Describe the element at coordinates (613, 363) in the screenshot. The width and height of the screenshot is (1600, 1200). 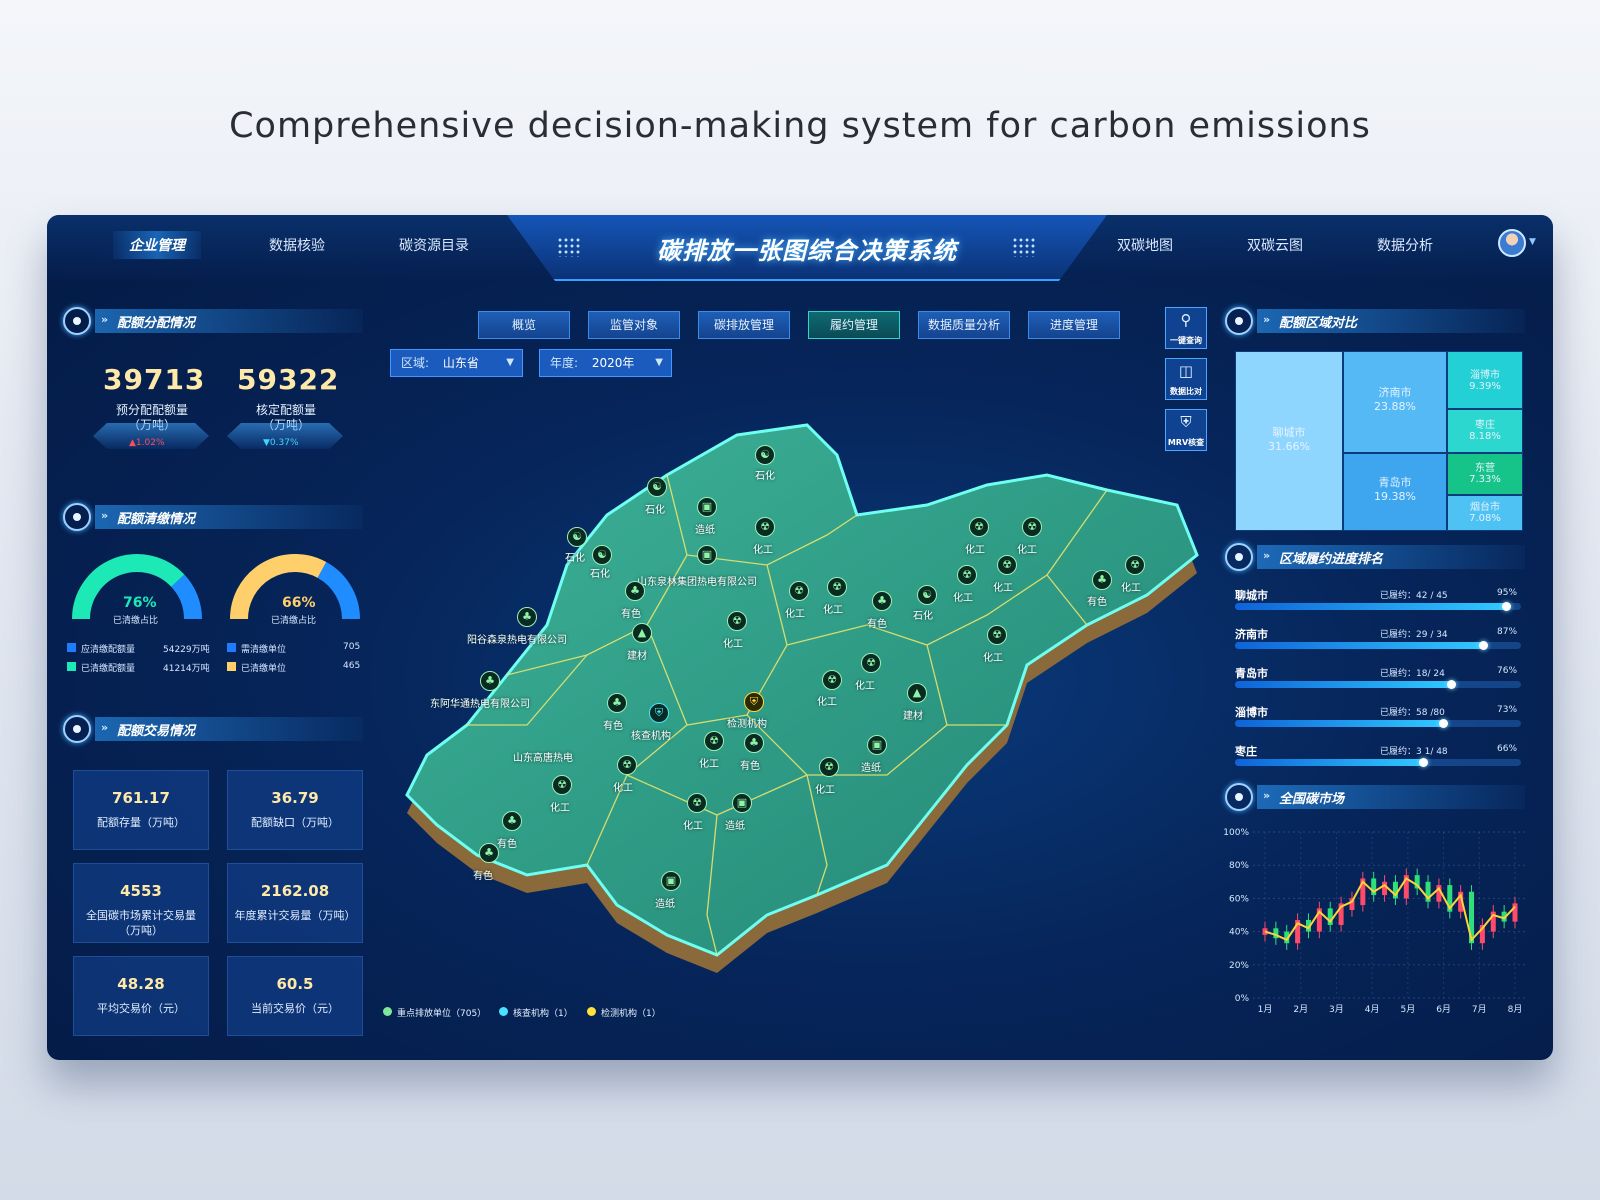
I see `year-select-value: 2020年` at that location.